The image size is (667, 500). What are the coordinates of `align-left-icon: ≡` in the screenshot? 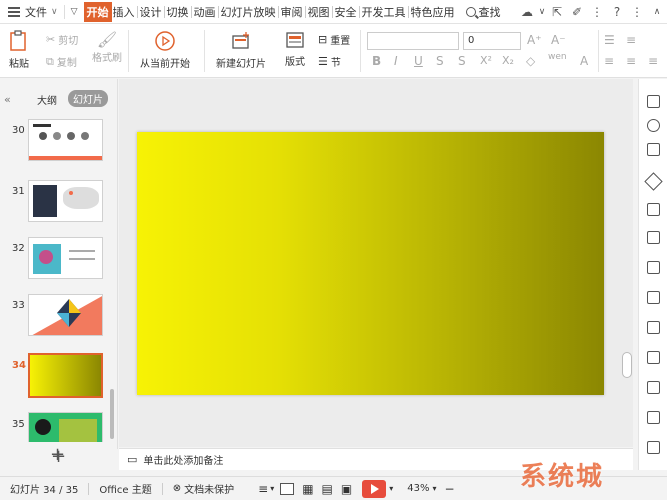 It's located at (609, 61).